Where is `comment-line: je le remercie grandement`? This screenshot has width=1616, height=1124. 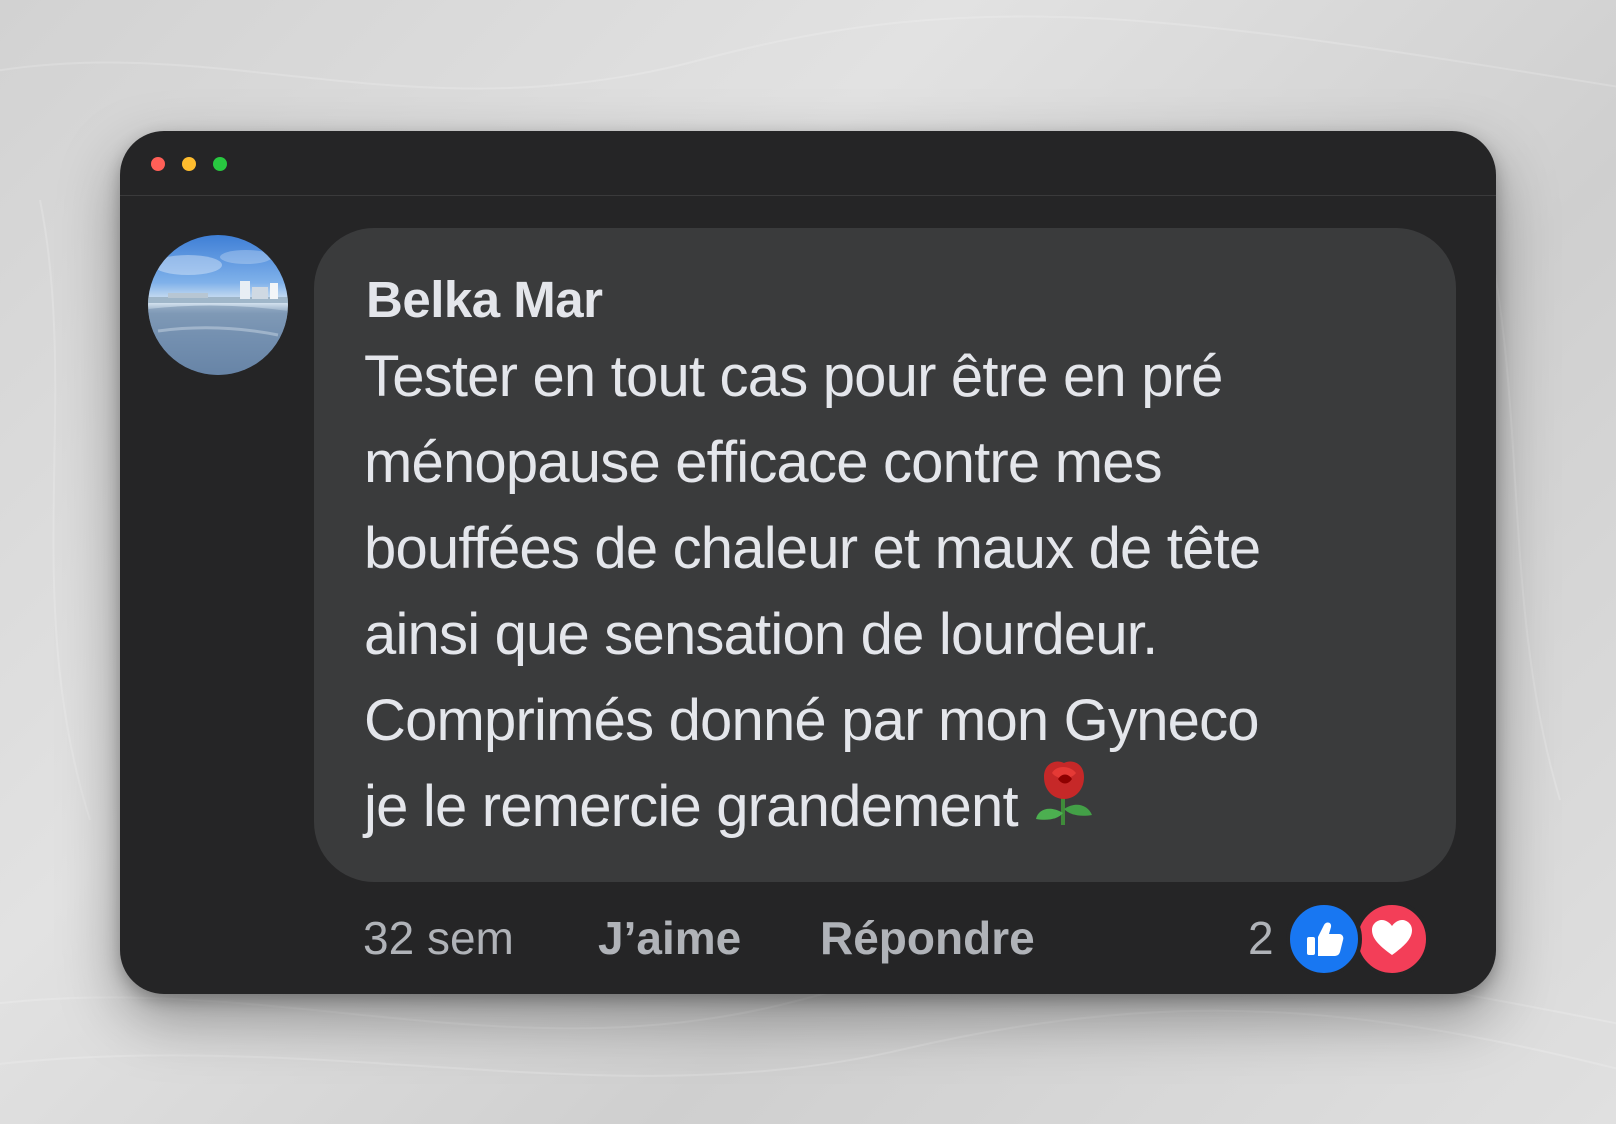
comment-line: je le remercie grandement is located at coordinates (691, 806).